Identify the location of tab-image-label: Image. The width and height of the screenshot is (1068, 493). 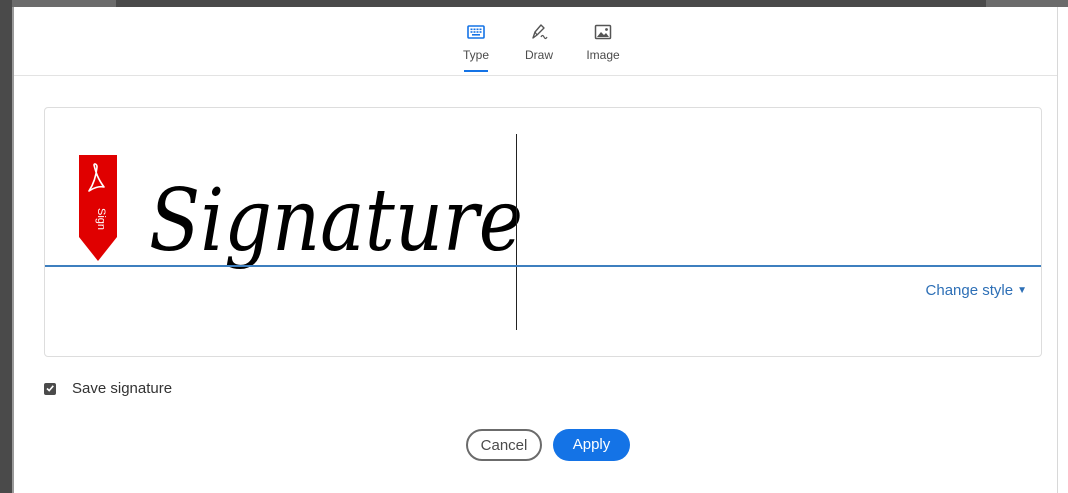
(603, 55).